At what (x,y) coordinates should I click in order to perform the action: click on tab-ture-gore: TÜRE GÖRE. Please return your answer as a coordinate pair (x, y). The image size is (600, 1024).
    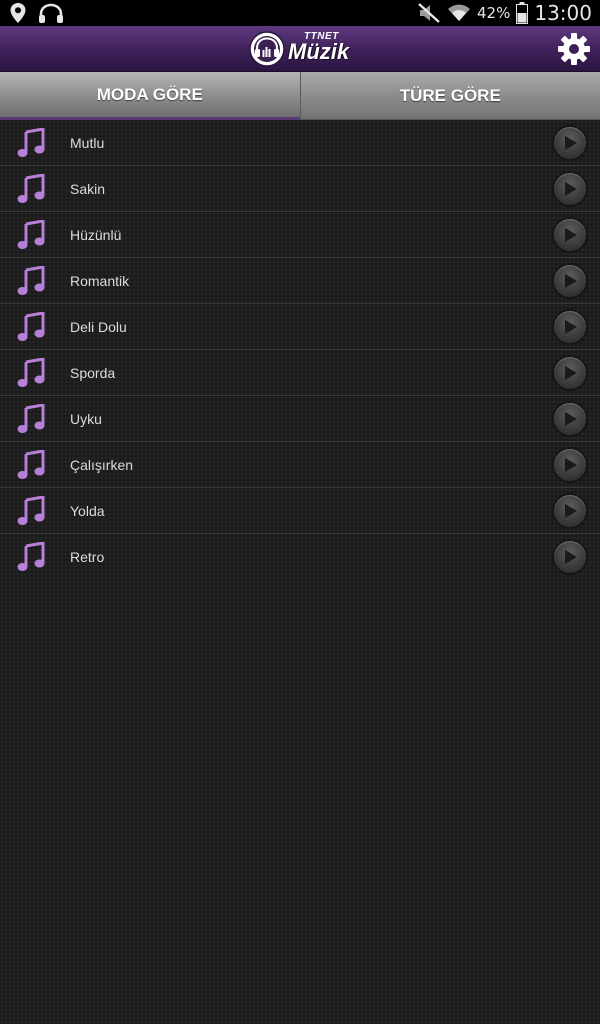
    Looking at the image, I should click on (449, 96).